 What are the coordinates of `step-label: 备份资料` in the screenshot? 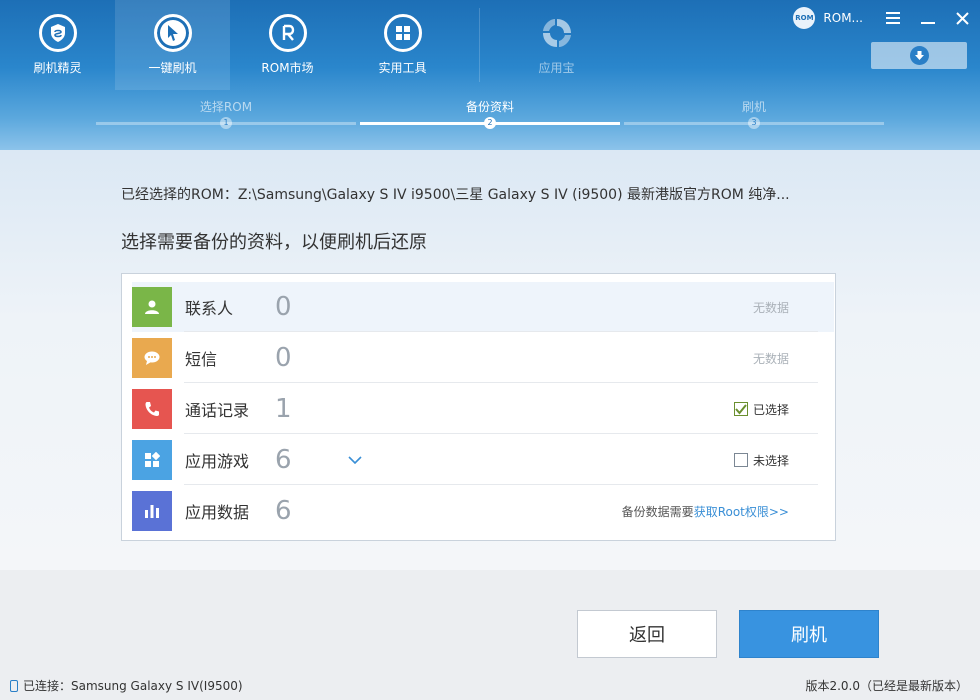 It's located at (489, 107).